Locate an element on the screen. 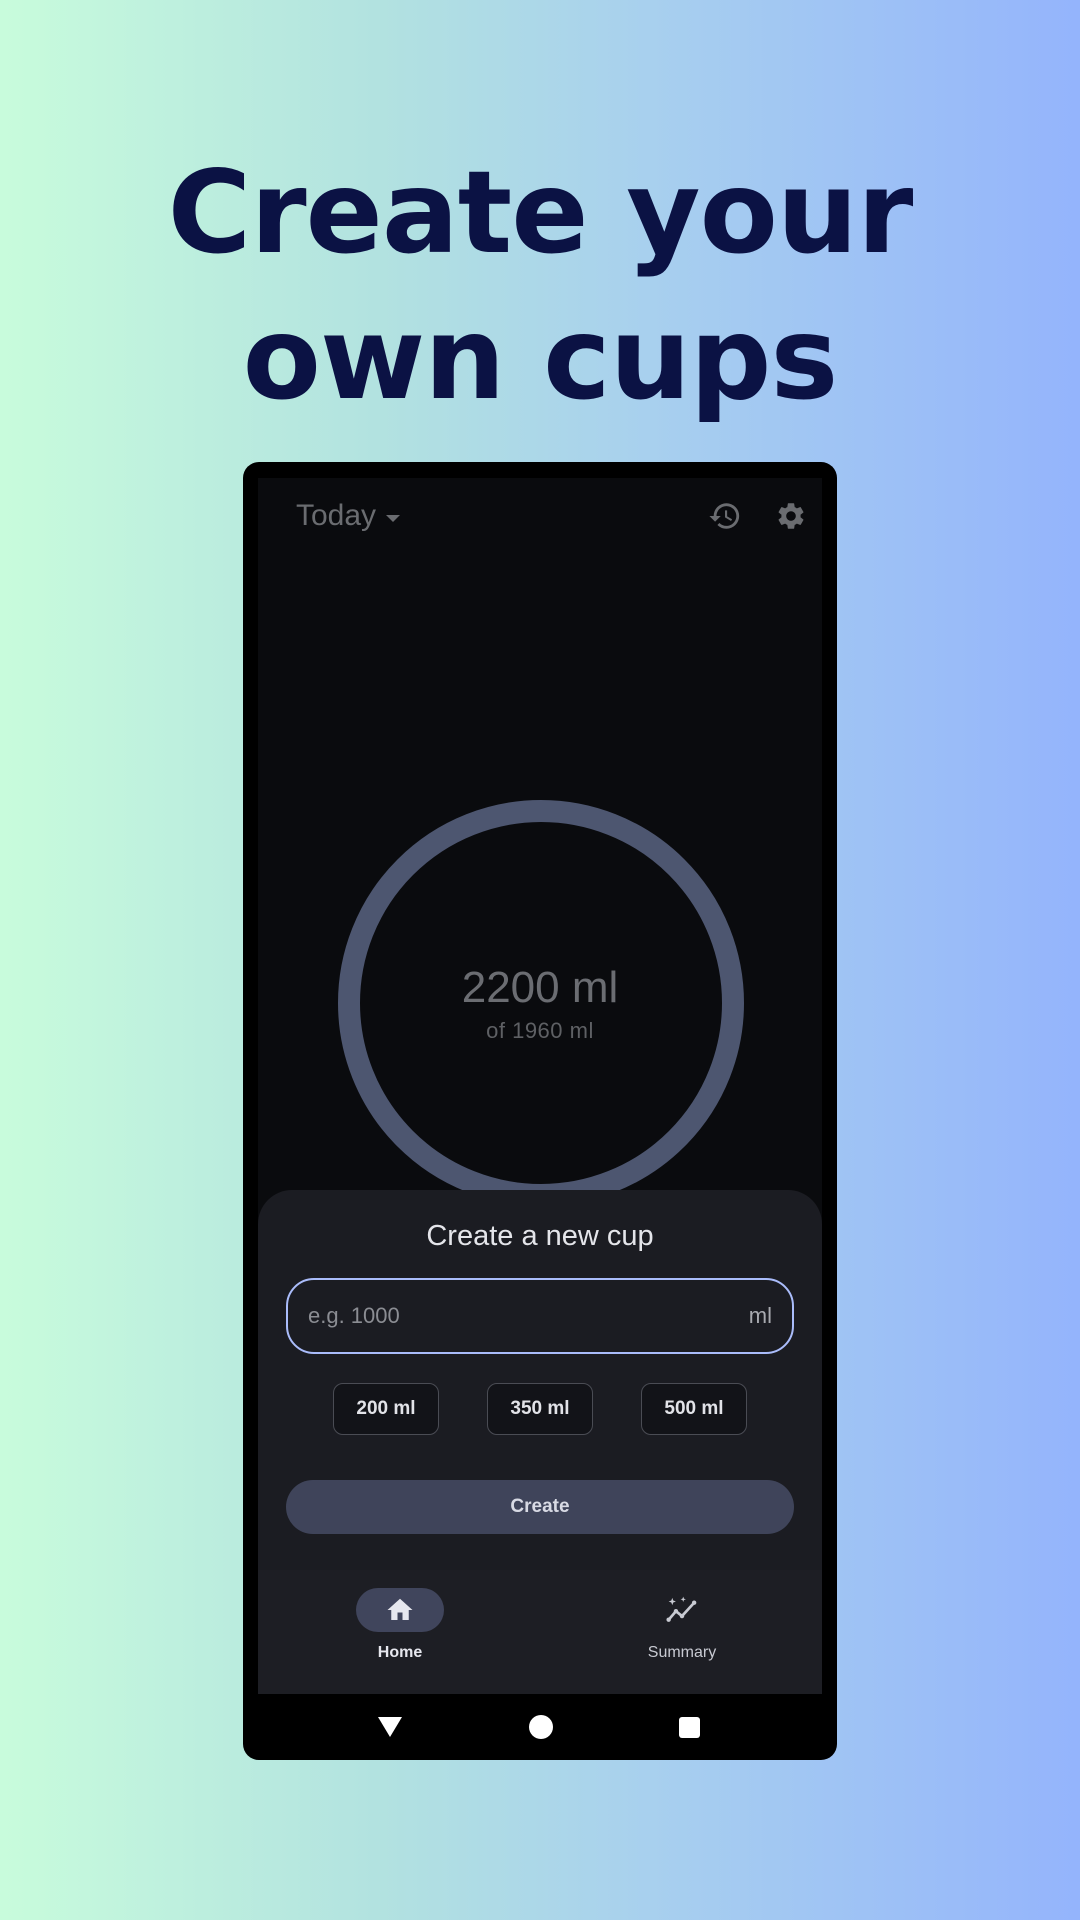  headline-line-1: Create your is located at coordinates (540, 212).